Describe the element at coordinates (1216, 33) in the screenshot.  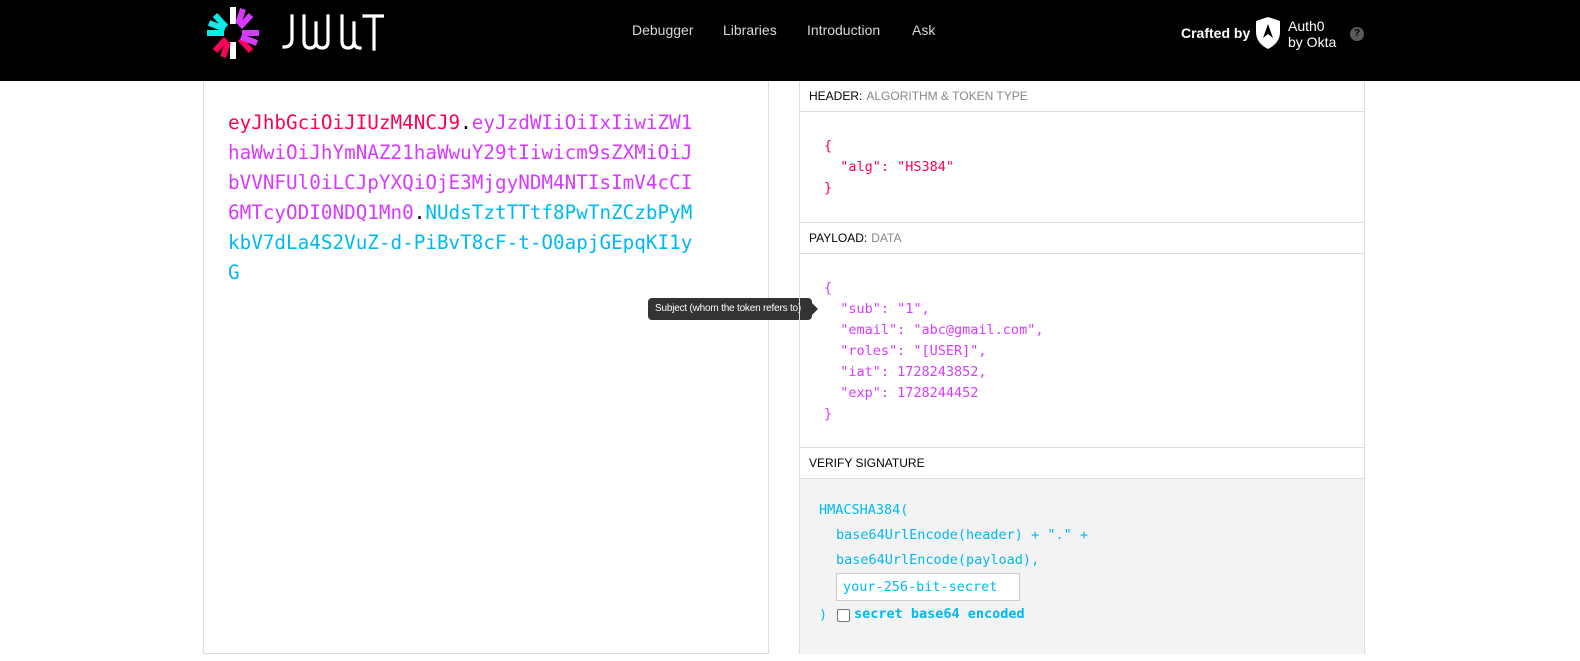
I see `crafted-by-label: Crafted by` at that location.